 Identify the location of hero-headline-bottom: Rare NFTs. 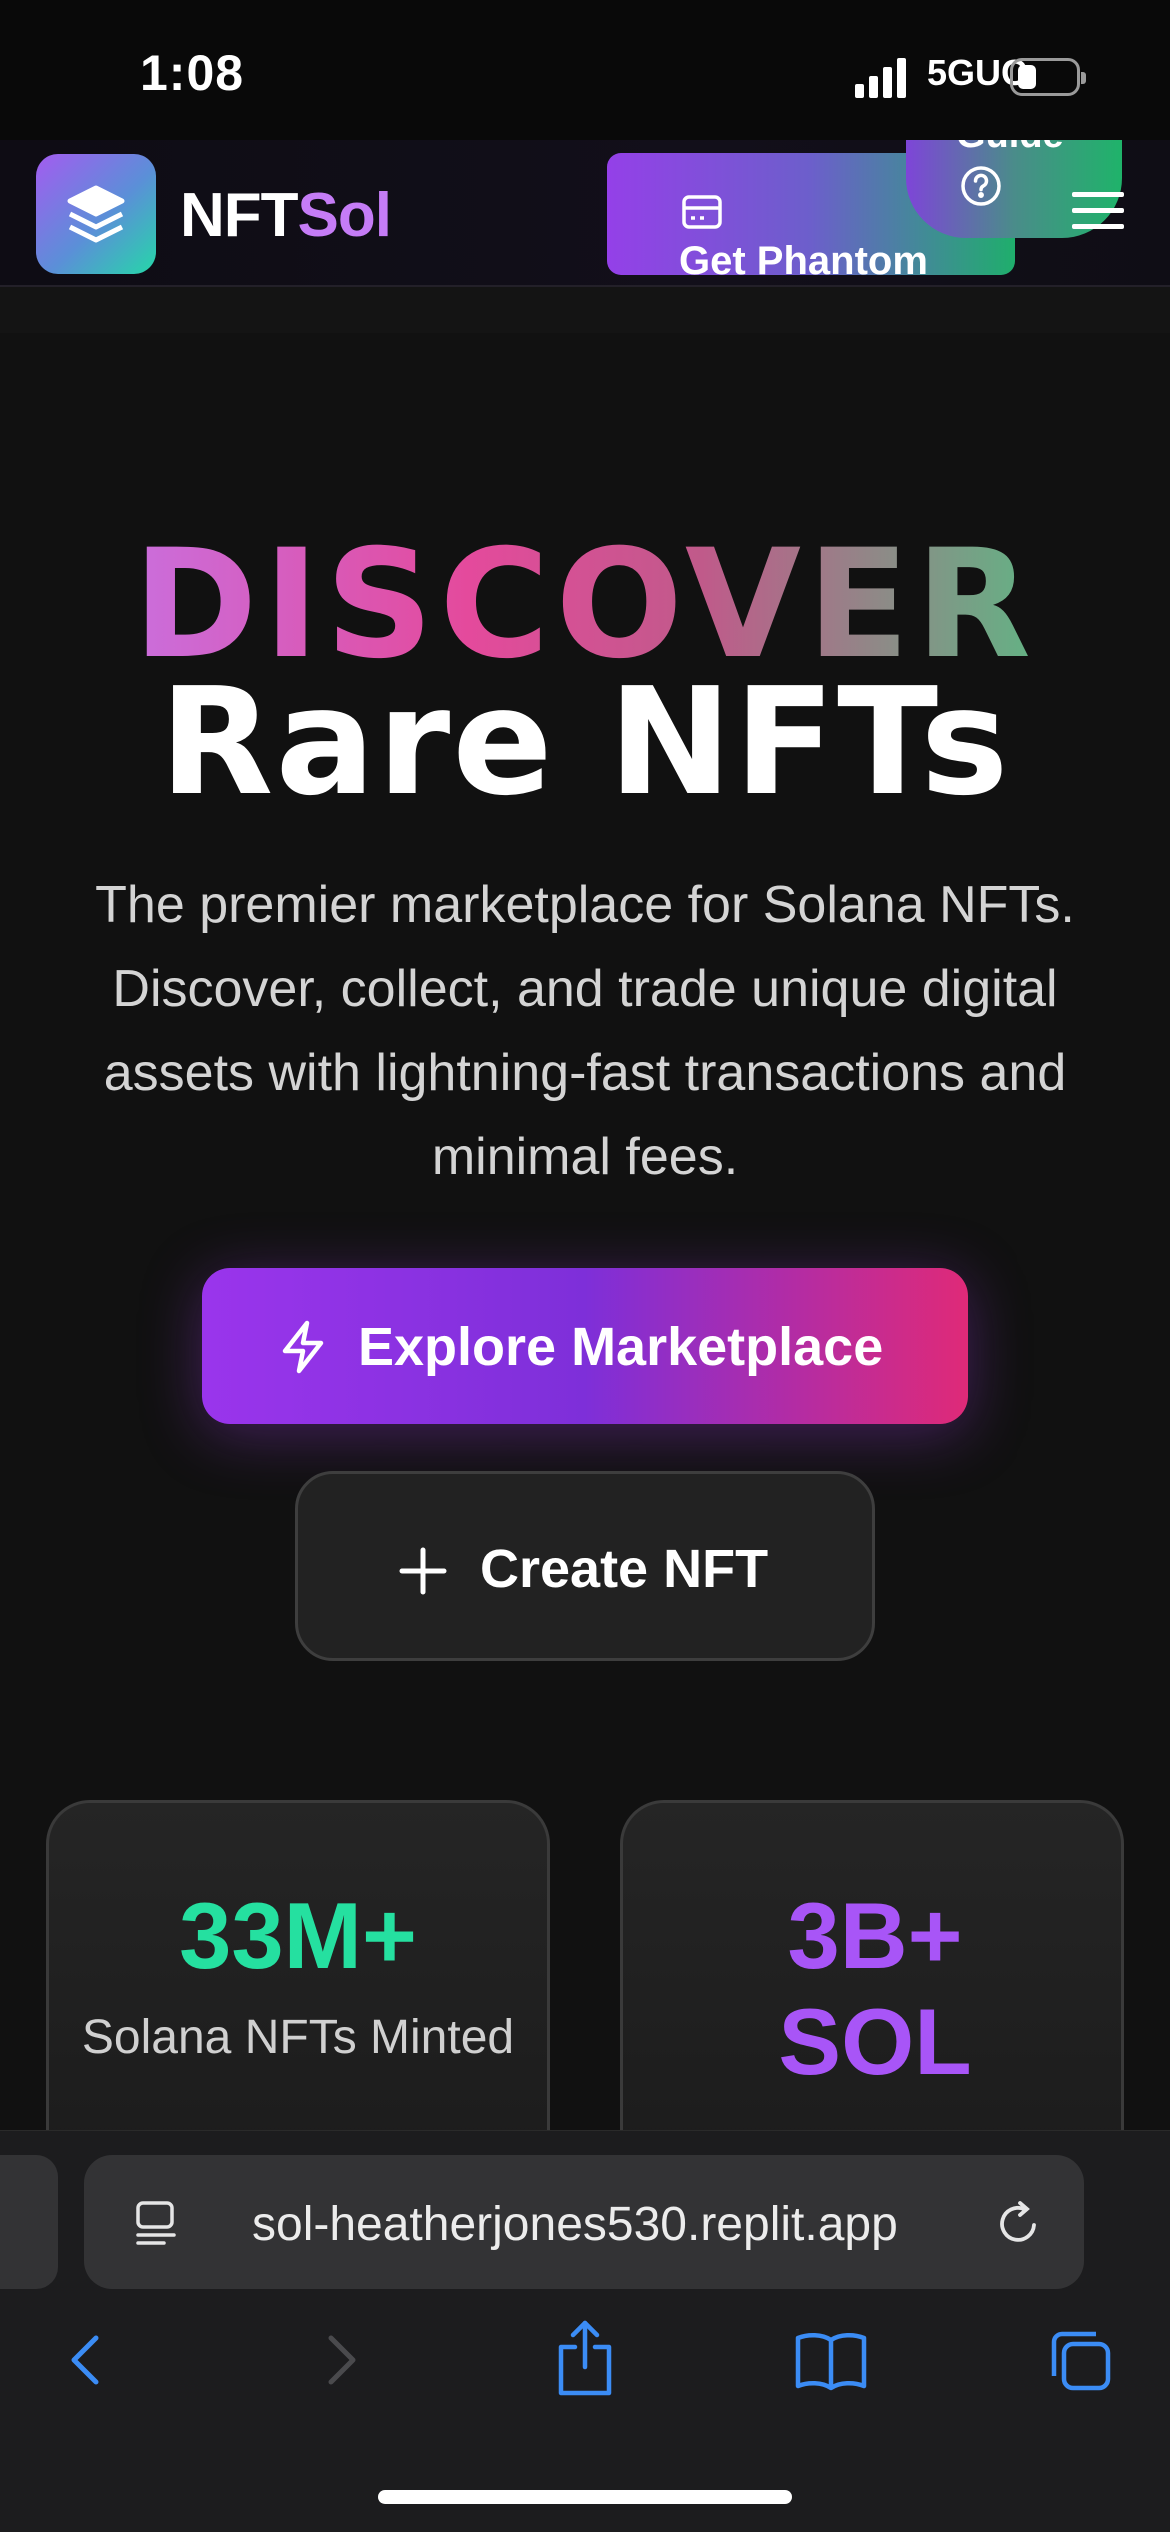
(585, 742).